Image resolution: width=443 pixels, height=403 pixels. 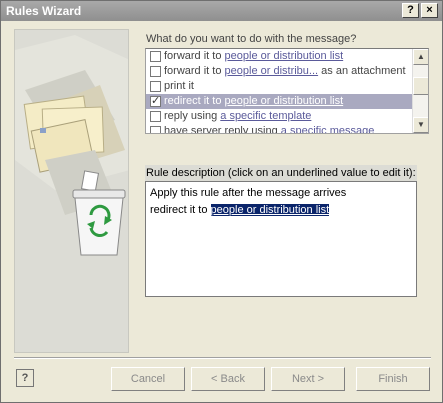 I want to click on footer-separator, so click(x=222, y=358).